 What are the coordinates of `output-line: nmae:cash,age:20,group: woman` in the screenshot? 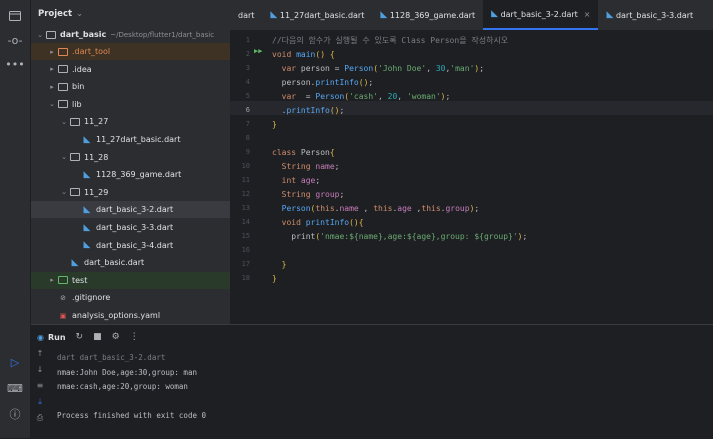 It's located at (122, 386).